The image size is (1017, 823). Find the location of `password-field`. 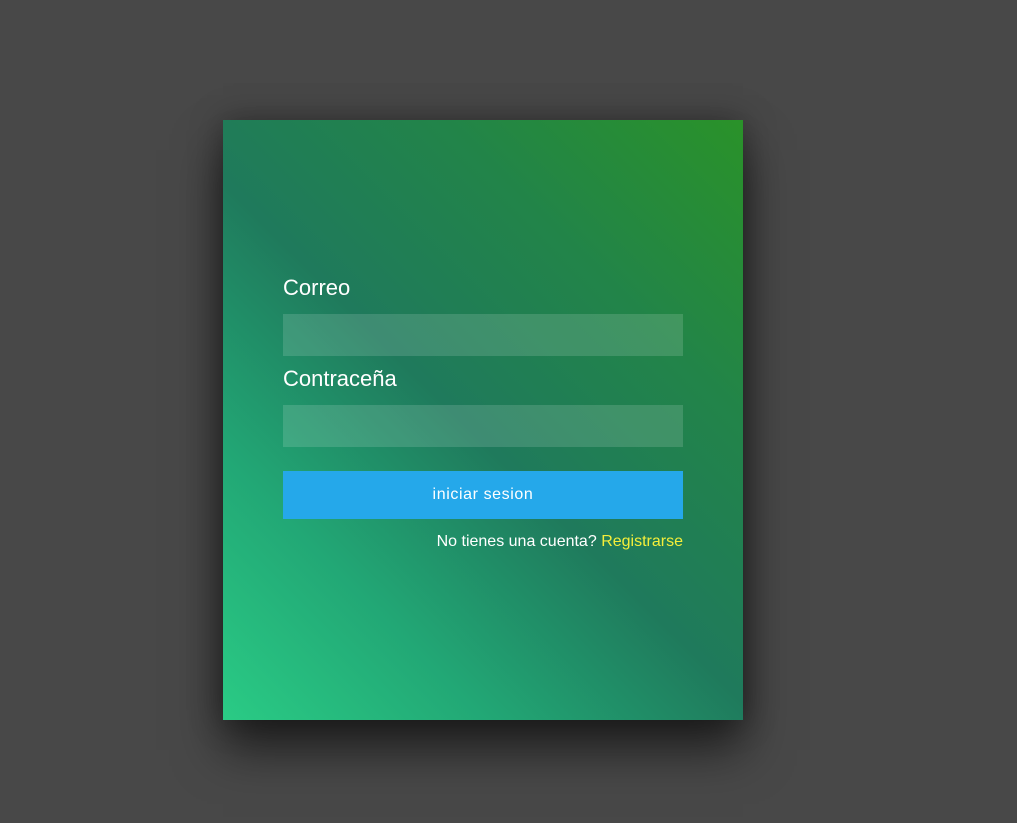

password-field is located at coordinates (483, 426).